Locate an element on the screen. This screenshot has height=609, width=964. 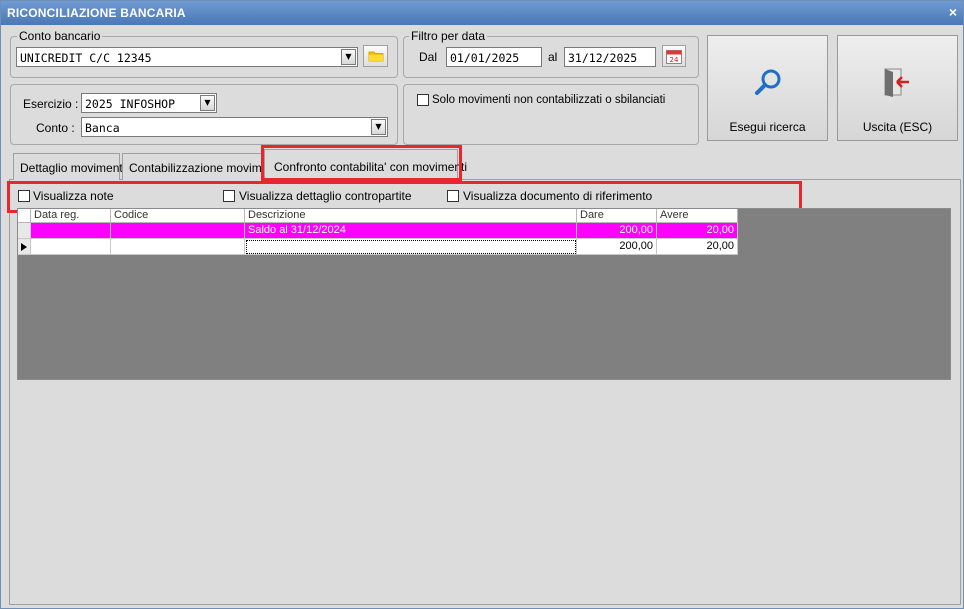
search-button: Esegui ricerca is located at coordinates (767, 88).